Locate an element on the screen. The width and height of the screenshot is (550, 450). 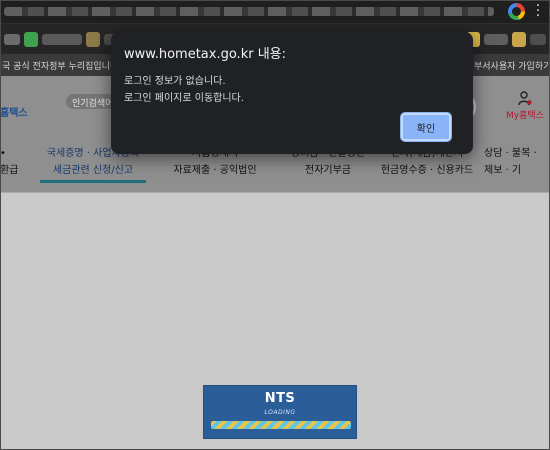
nav-item-line1: • is located at coordinates (3, 153).